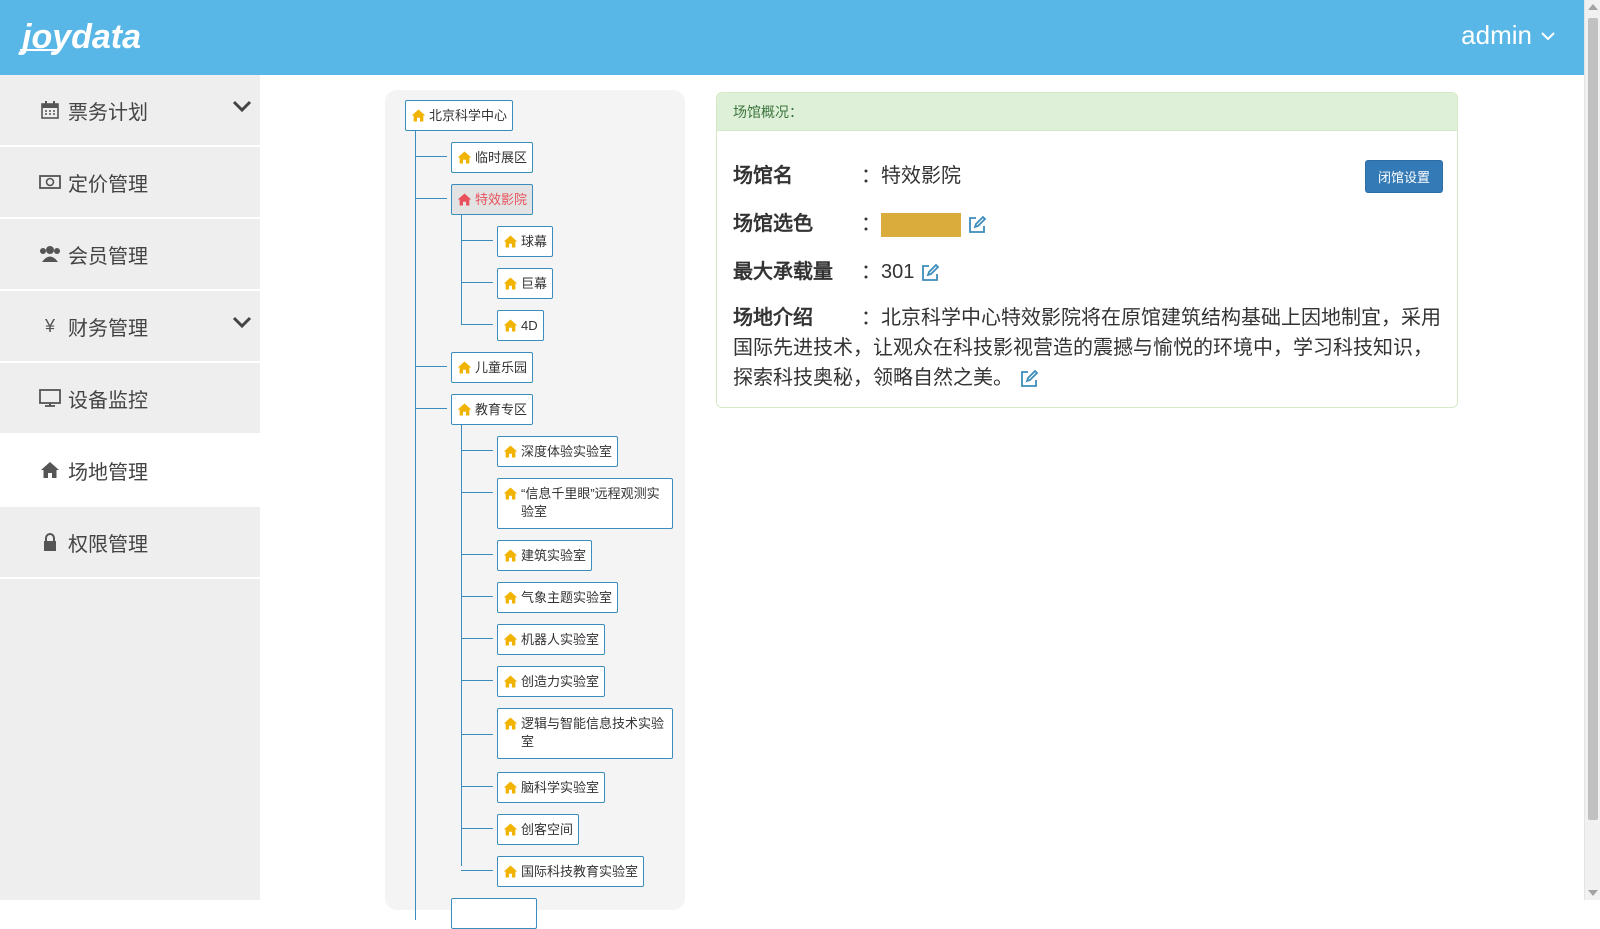 The image size is (1600, 929). What do you see at coordinates (108, 184) in the screenshot?
I see `sidebar-item-label: 定价管理` at bounding box center [108, 184].